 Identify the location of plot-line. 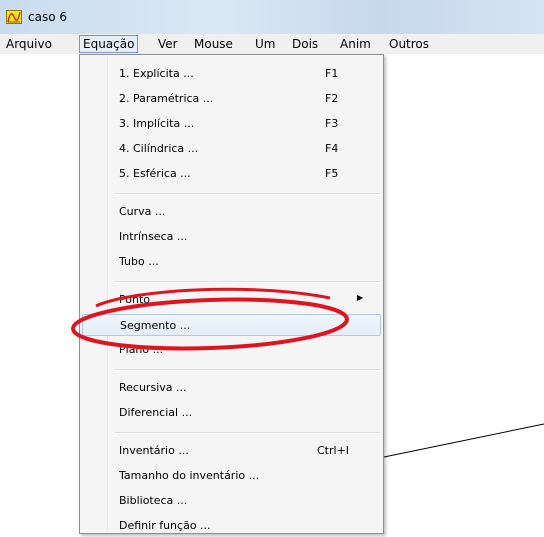
(463, 440).